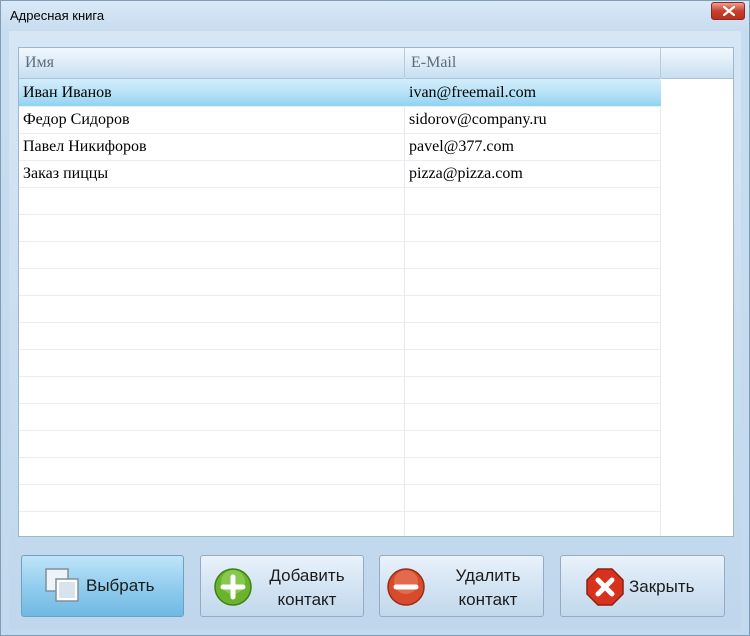 This screenshot has height=636, width=750. What do you see at coordinates (57, 15) in the screenshot?
I see `window-title: Адресная книга` at bounding box center [57, 15].